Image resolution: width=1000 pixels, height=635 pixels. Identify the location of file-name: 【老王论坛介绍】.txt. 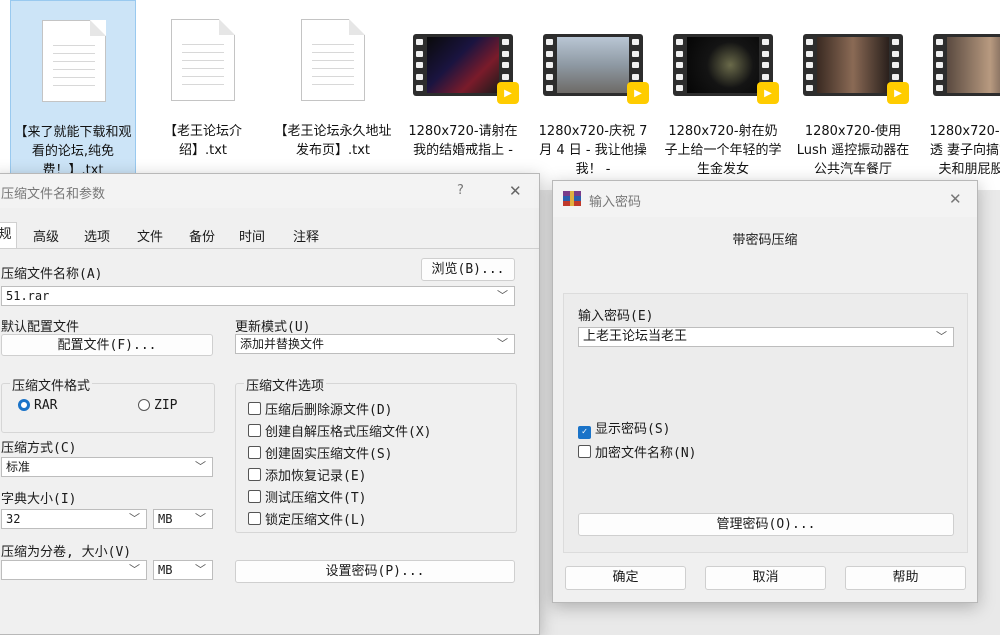
(202, 141).